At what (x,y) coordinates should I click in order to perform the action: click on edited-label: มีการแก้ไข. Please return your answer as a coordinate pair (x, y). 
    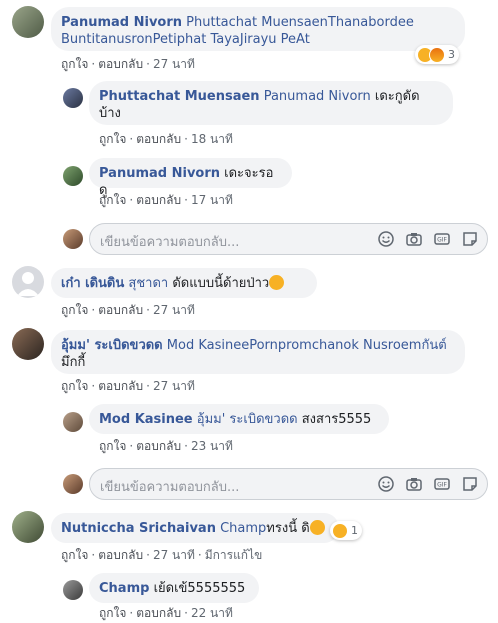
    Looking at the image, I should click on (234, 555).